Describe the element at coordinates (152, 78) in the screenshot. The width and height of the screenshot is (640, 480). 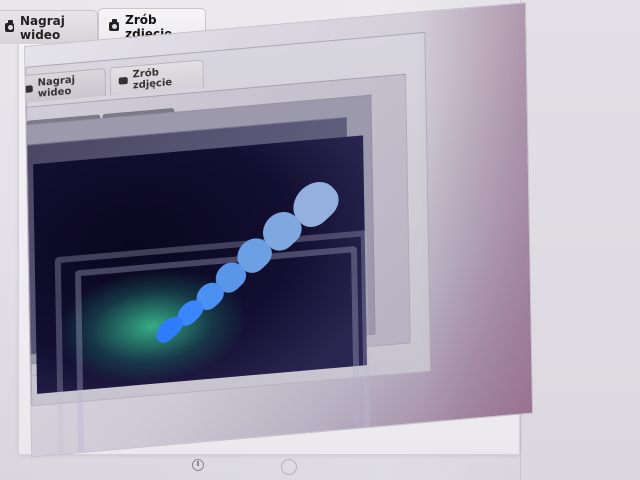
I see `feed-tab-take-photo-label: Zrób zdjęcie` at that location.